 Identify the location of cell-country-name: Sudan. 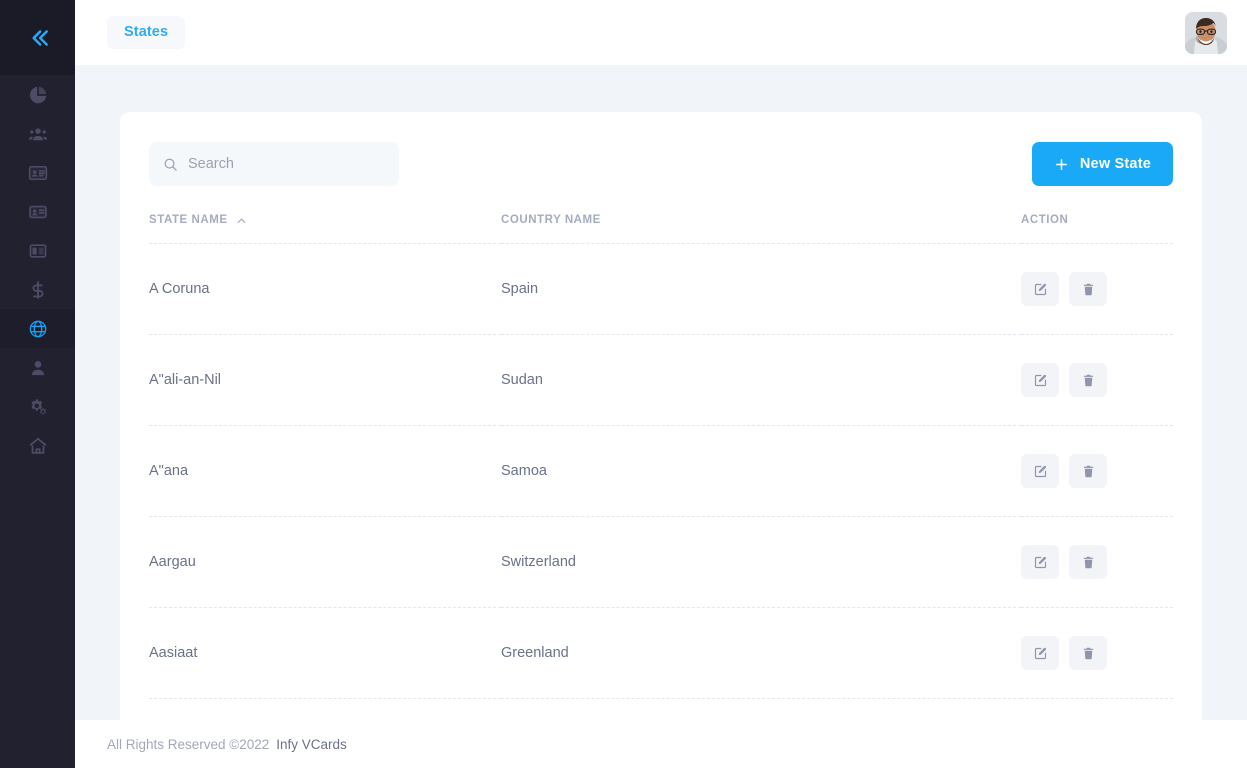
(761, 380).